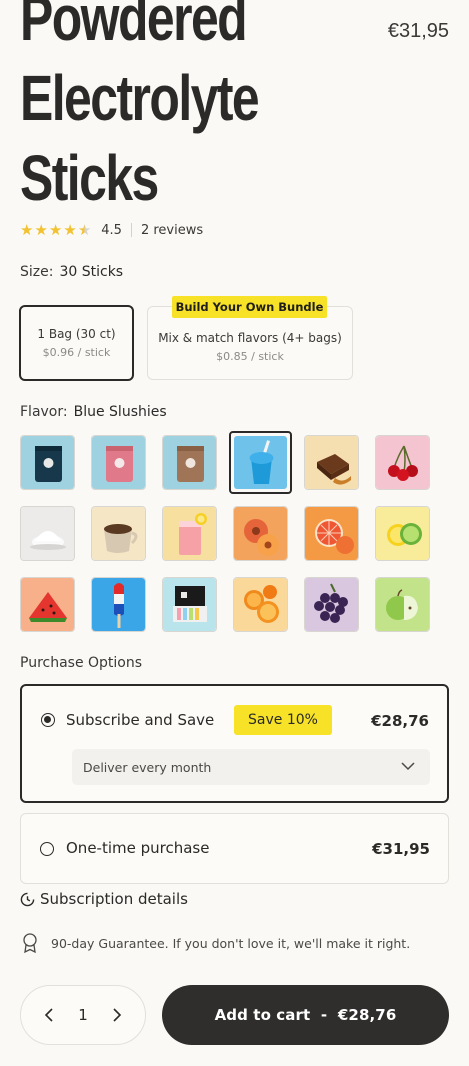  What do you see at coordinates (408, 766) in the screenshot?
I see `chevron-down-icon` at bounding box center [408, 766].